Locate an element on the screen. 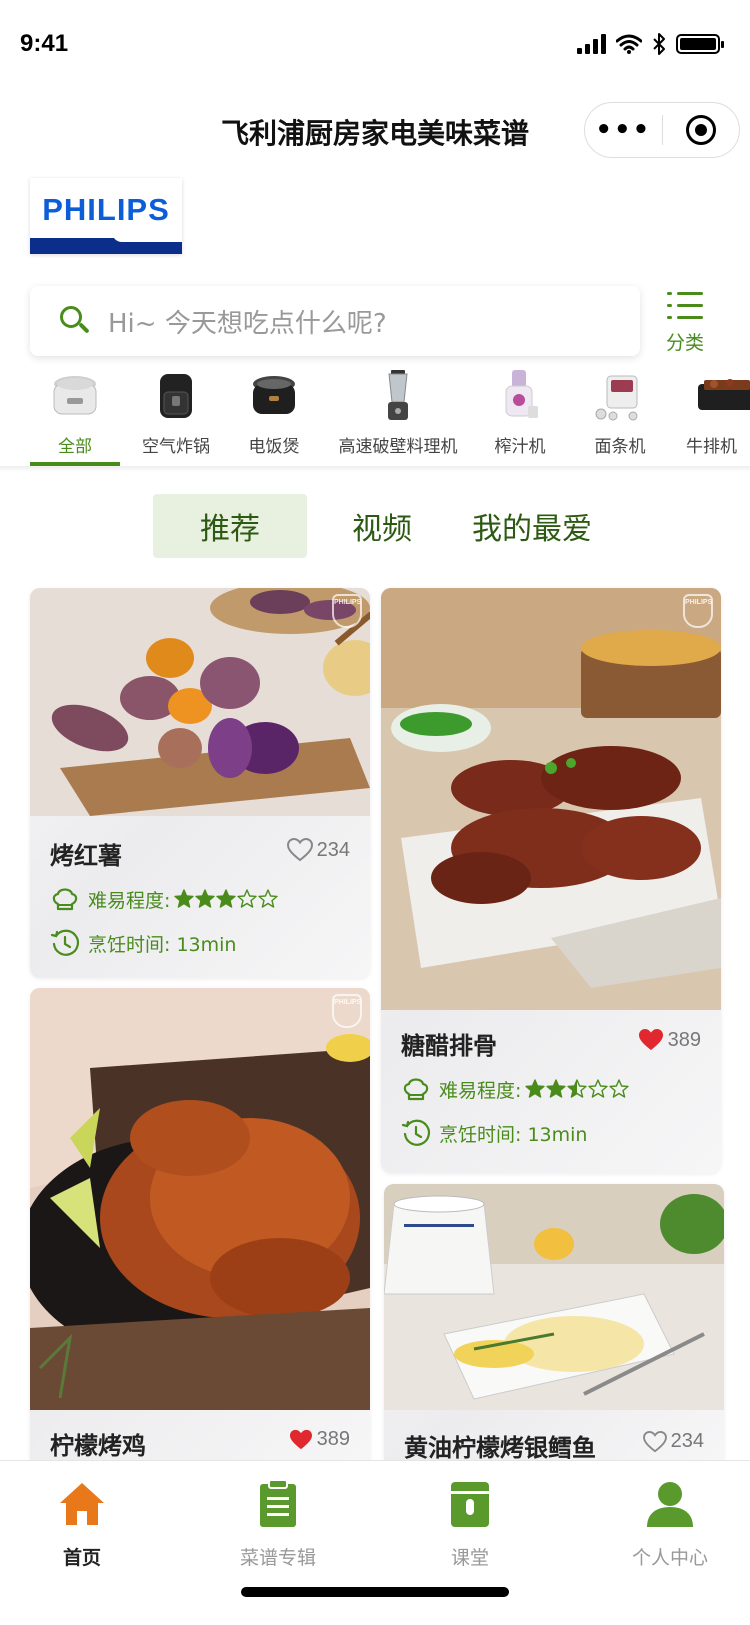 Image resolution: width=750 pixels, height=1625 pixels. search-placeholder: Hi~ 今天想吃点什么呢? is located at coordinates (247, 323).